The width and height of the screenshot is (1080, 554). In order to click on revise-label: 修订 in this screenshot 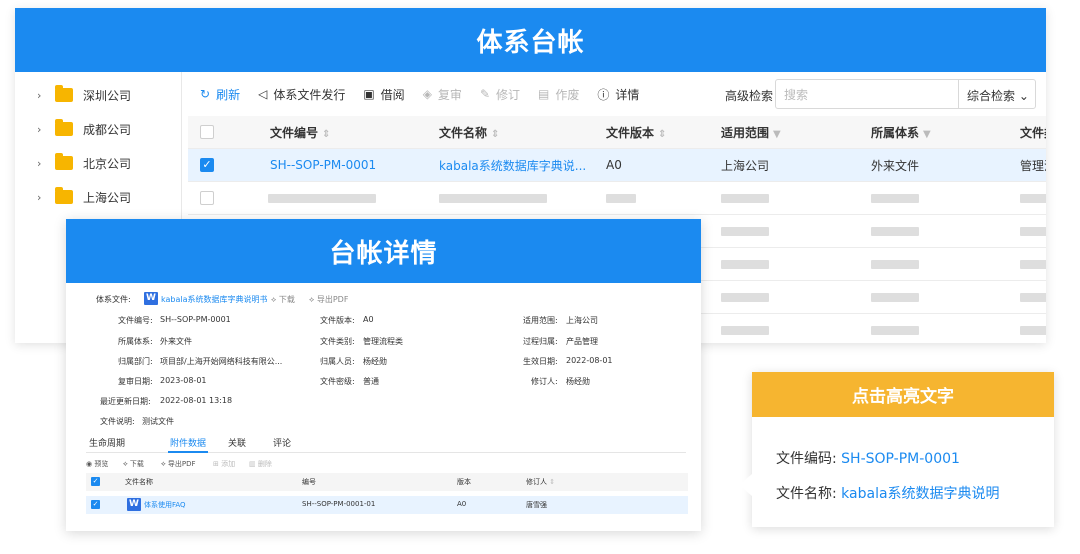, I will do `click(508, 94)`.